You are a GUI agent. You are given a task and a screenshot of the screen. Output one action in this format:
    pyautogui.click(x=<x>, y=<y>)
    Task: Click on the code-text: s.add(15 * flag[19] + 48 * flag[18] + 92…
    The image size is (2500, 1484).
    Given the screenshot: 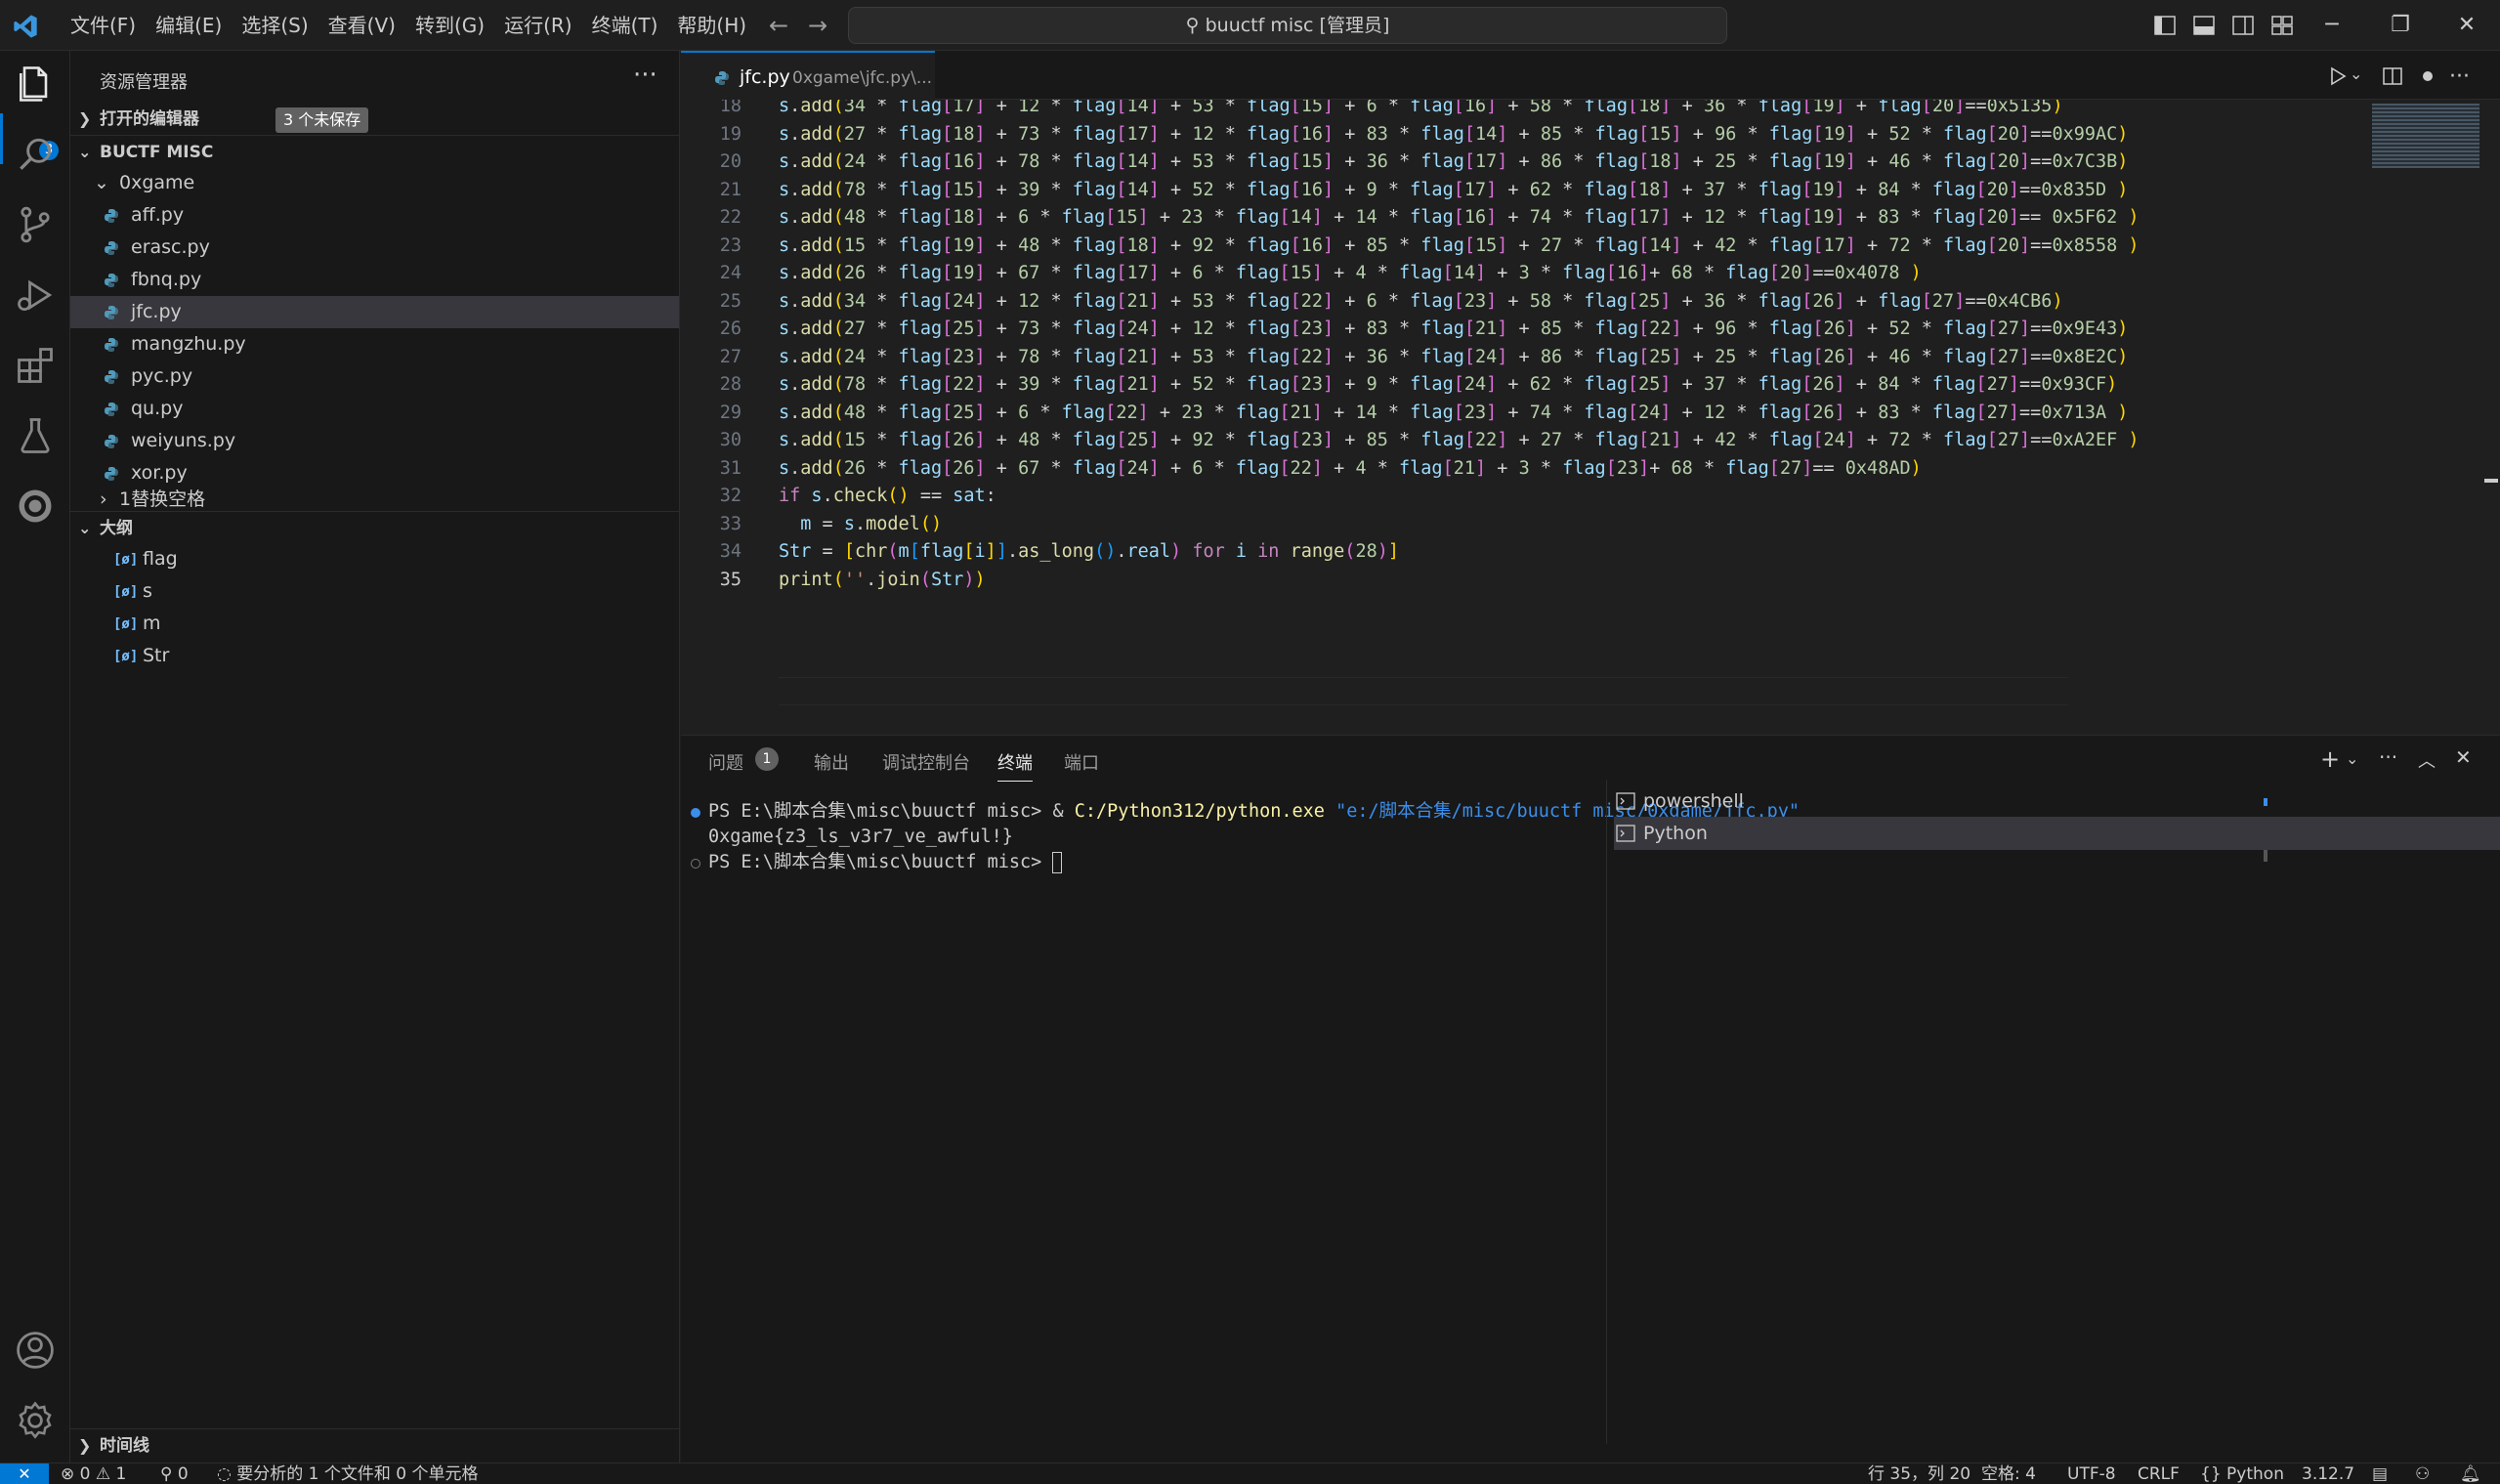 What is the action you would take?
    pyautogui.click(x=1460, y=245)
    